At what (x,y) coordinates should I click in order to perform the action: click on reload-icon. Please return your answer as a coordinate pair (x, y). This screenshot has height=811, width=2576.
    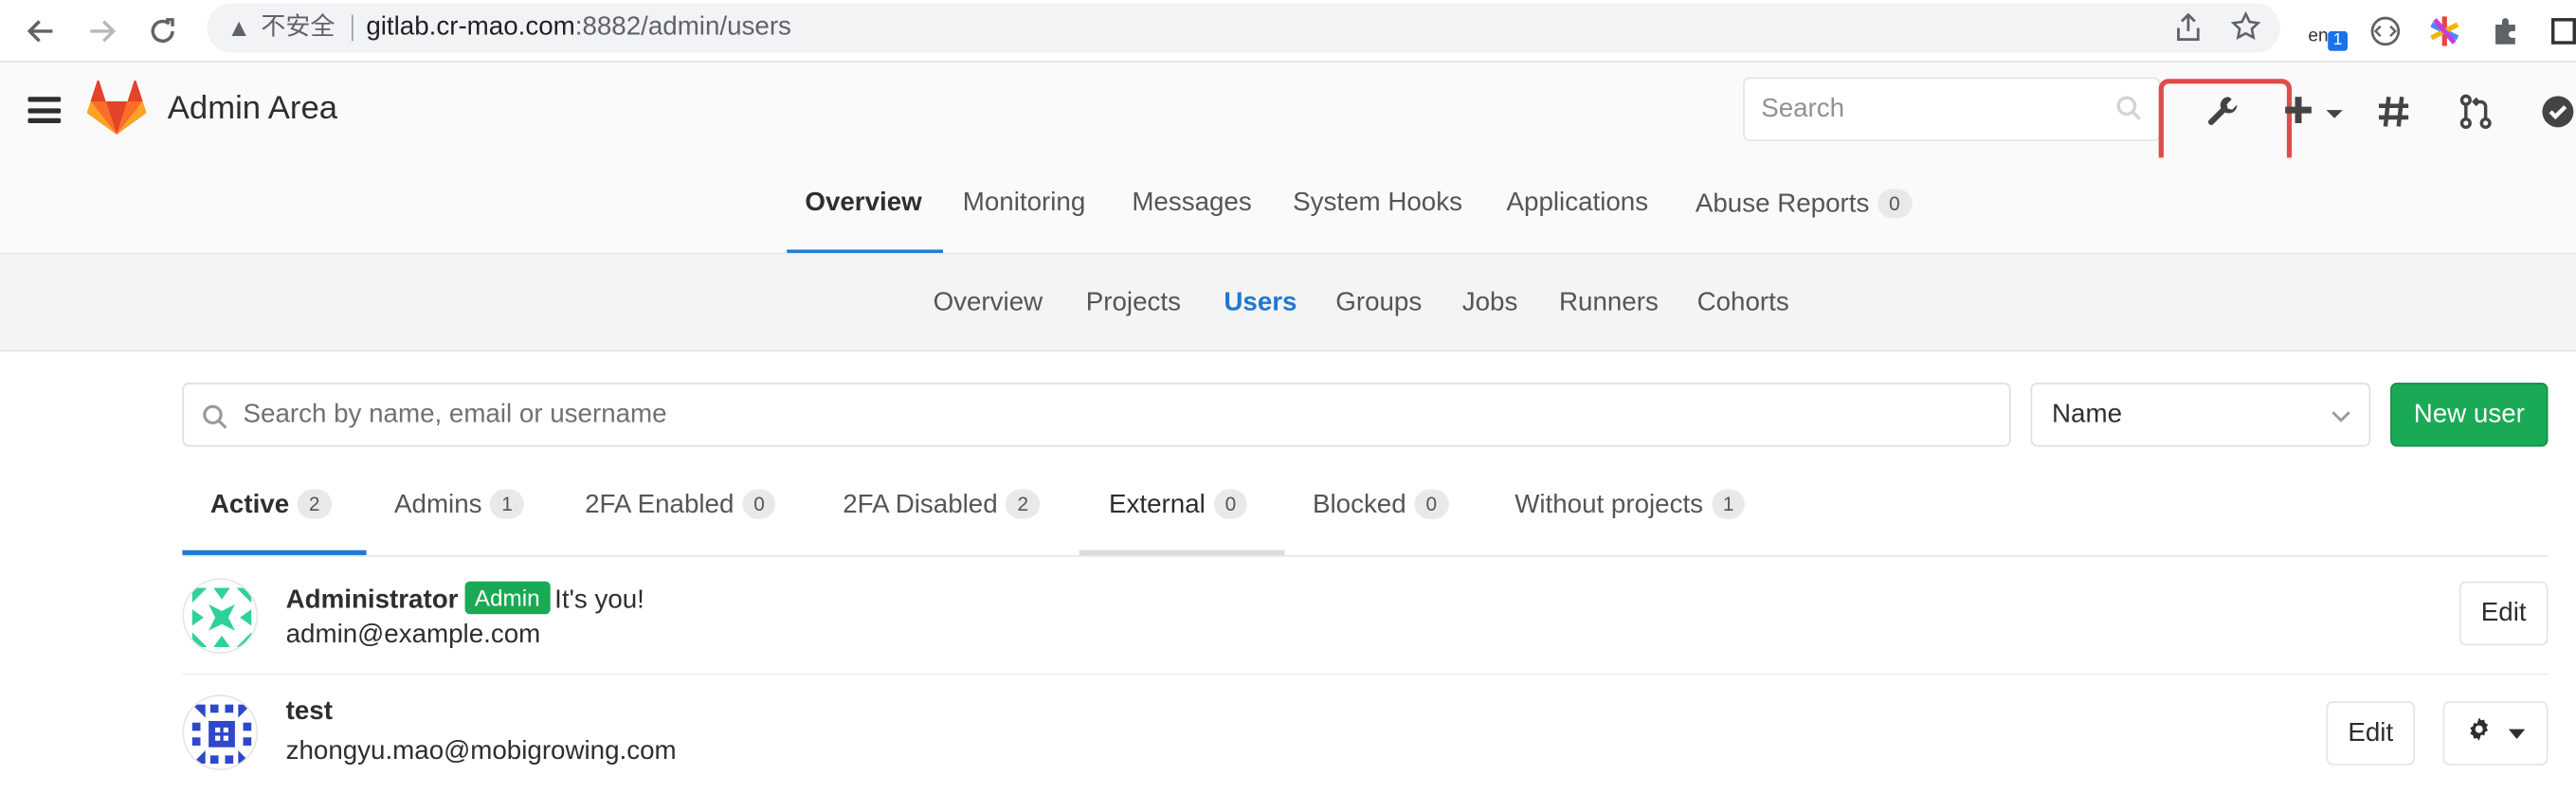
    Looking at the image, I should click on (163, 31).